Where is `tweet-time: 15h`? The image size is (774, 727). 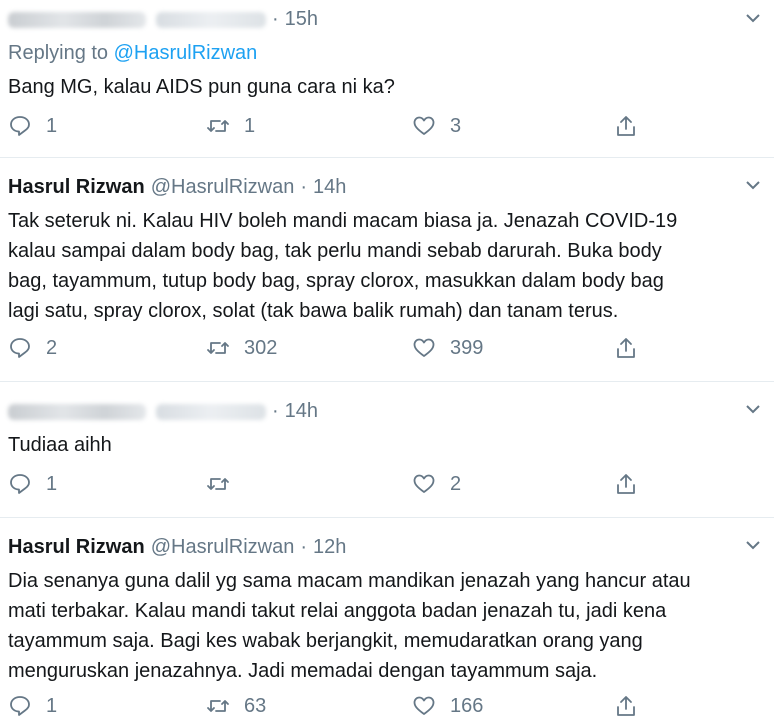 tweet-time: 15h is located at coordinates (301, 19).